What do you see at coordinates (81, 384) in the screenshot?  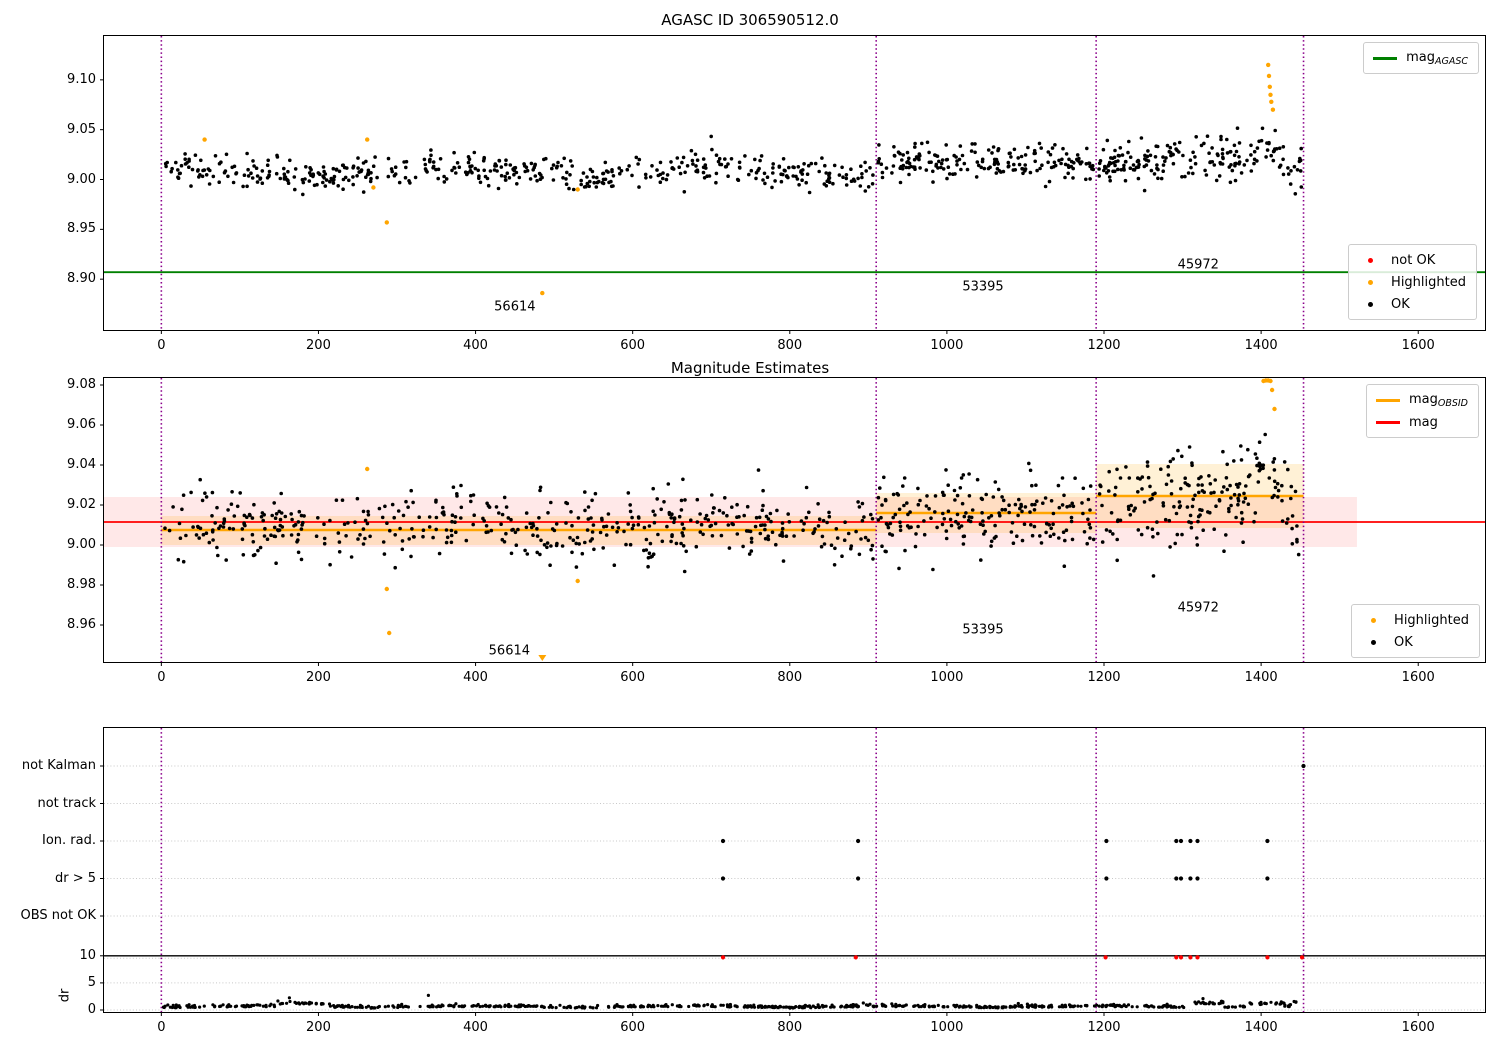 I see `y-tick-label: 9.08` at bounding box center [81, 384].